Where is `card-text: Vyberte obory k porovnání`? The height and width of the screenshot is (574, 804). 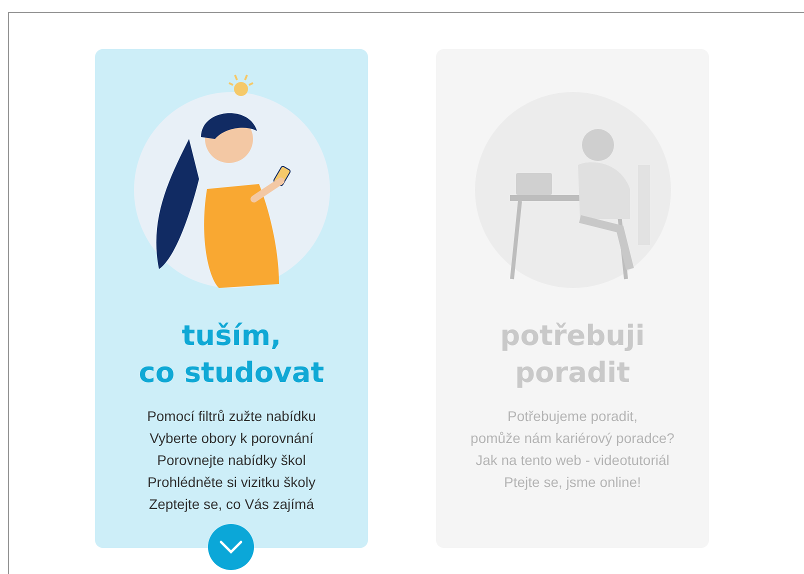
card-text: Vyberte obory k porovnání is located at coordinates (232, 438).